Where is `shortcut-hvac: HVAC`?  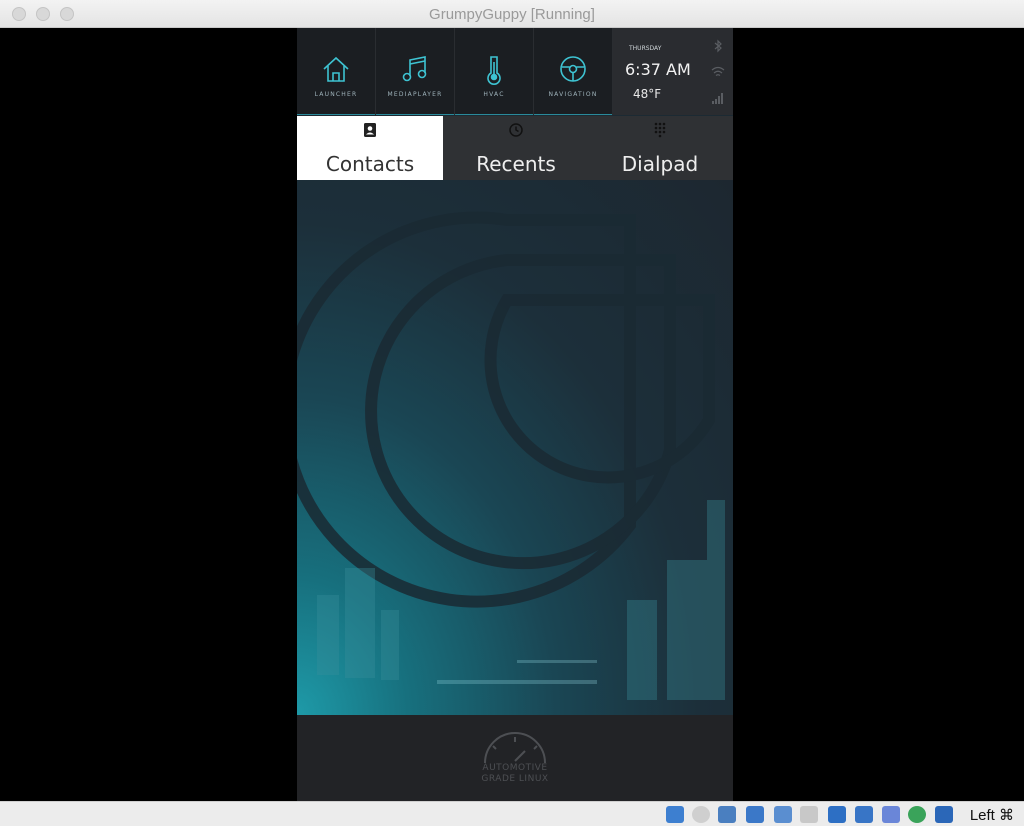 shortcut-hvac: HVAC is located at coordinates (494, 71).